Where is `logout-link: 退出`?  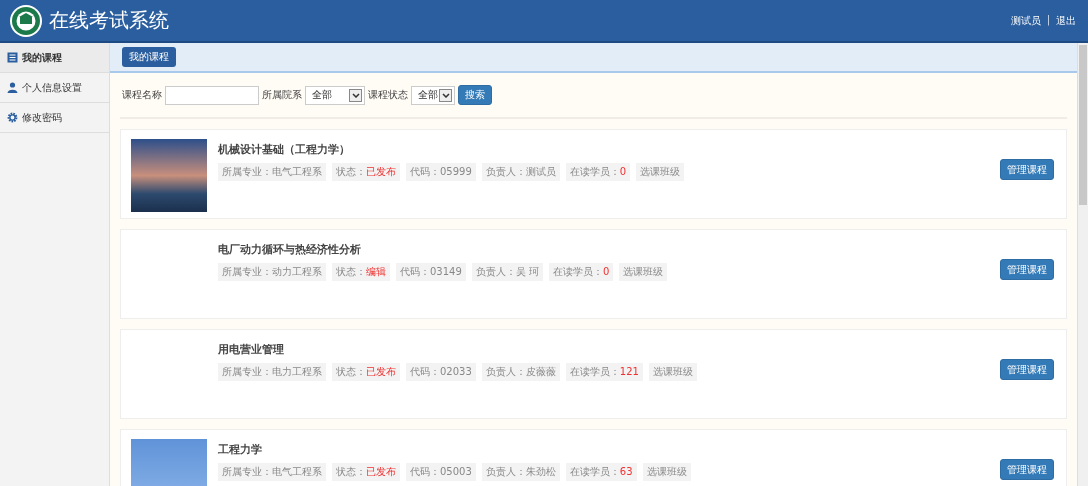 logout-link: 退出 is located at coordinates (1066, 20).